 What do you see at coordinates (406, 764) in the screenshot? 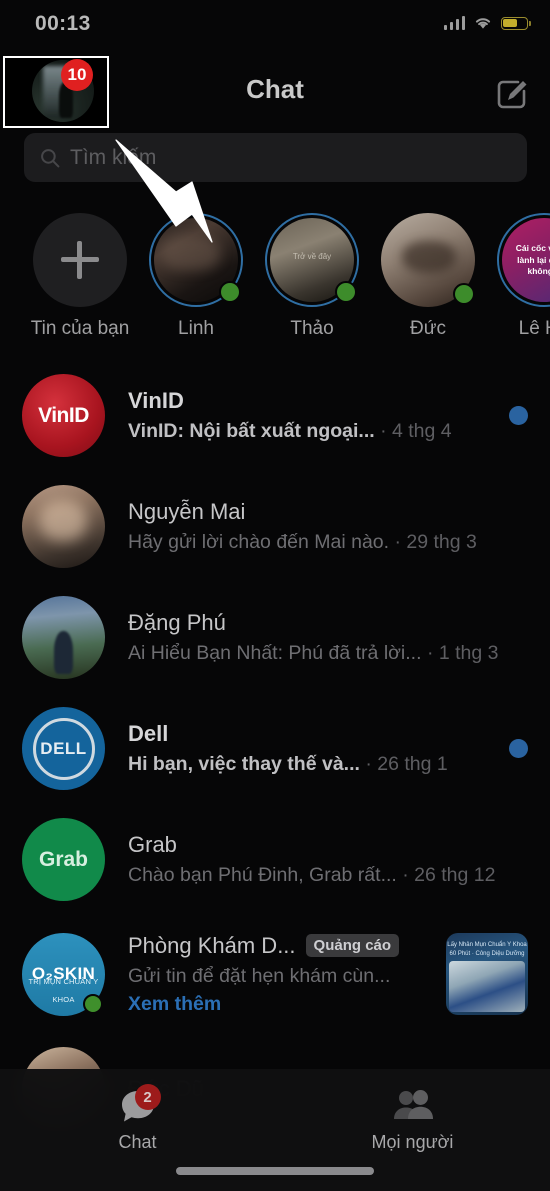
I see `chat-timestamp: · 26 thg 1` at bounding box center [406, 764].